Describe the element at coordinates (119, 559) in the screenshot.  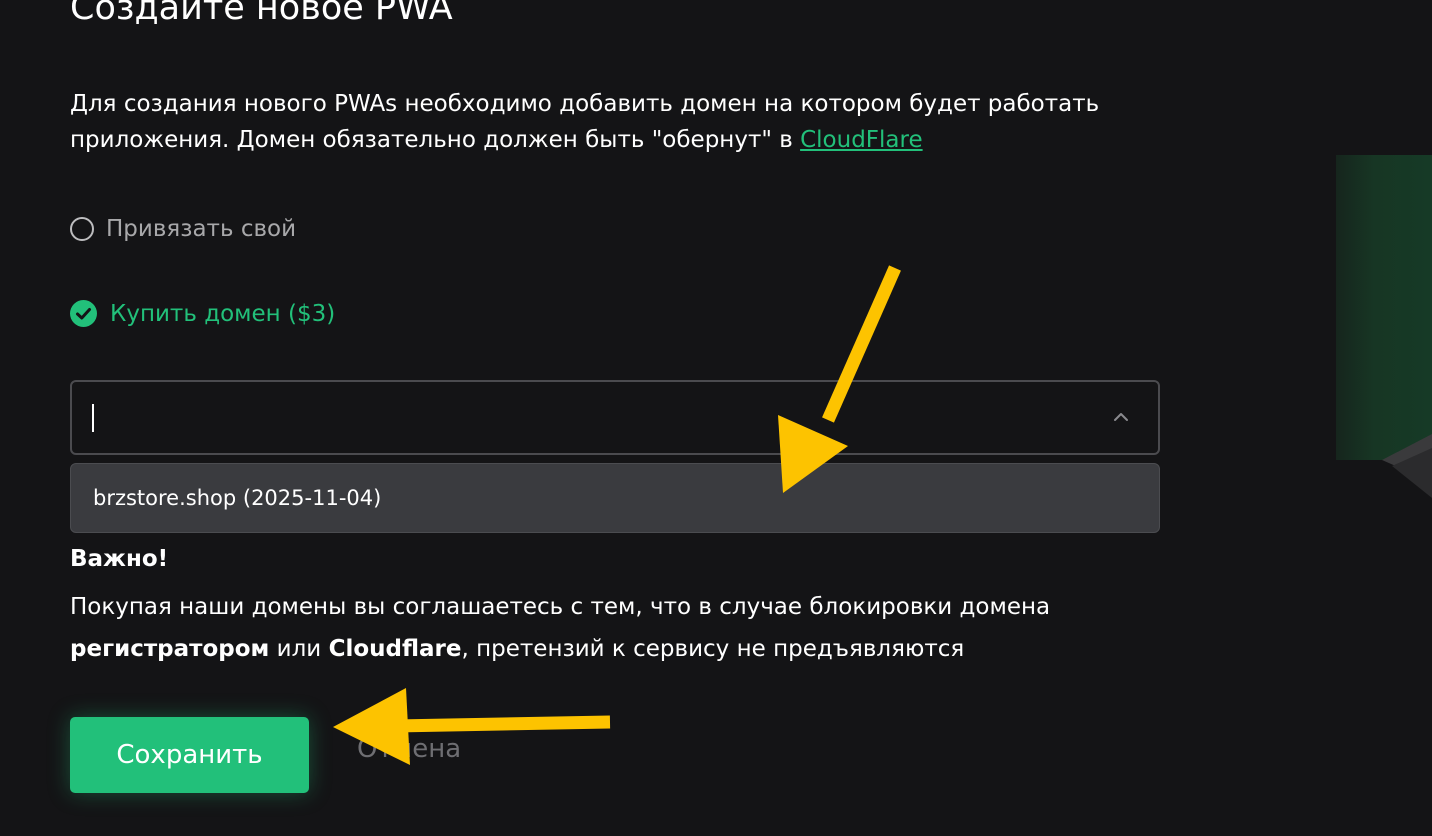
I see `important-title: Важно!` at that location.